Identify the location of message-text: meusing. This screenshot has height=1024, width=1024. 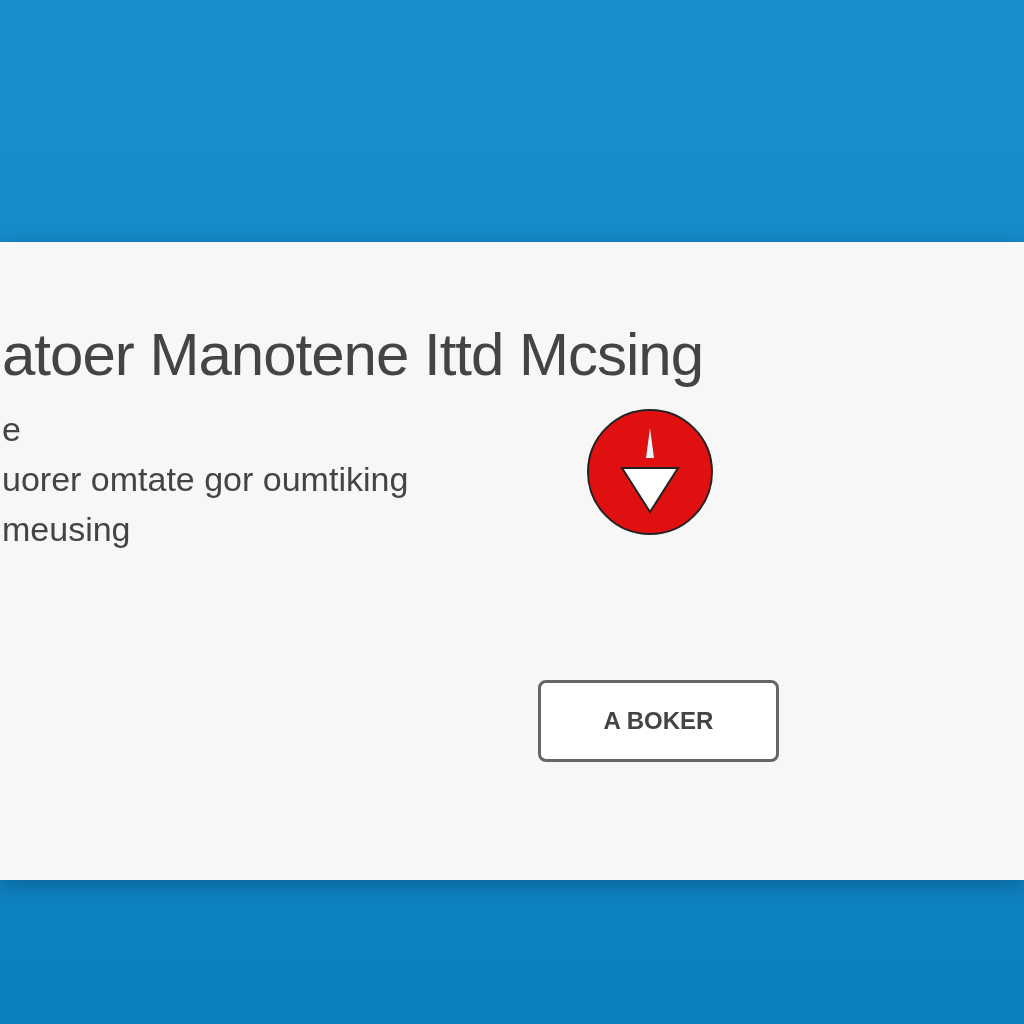
(67, 529).